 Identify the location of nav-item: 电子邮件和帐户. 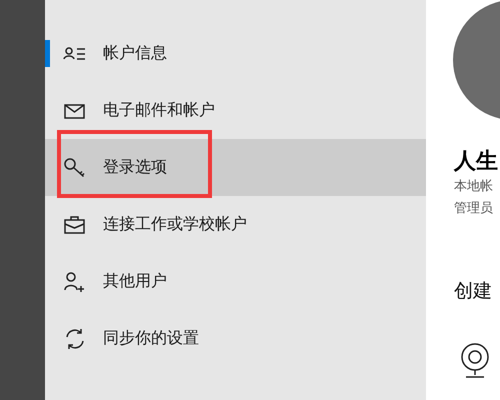
(235, 110).